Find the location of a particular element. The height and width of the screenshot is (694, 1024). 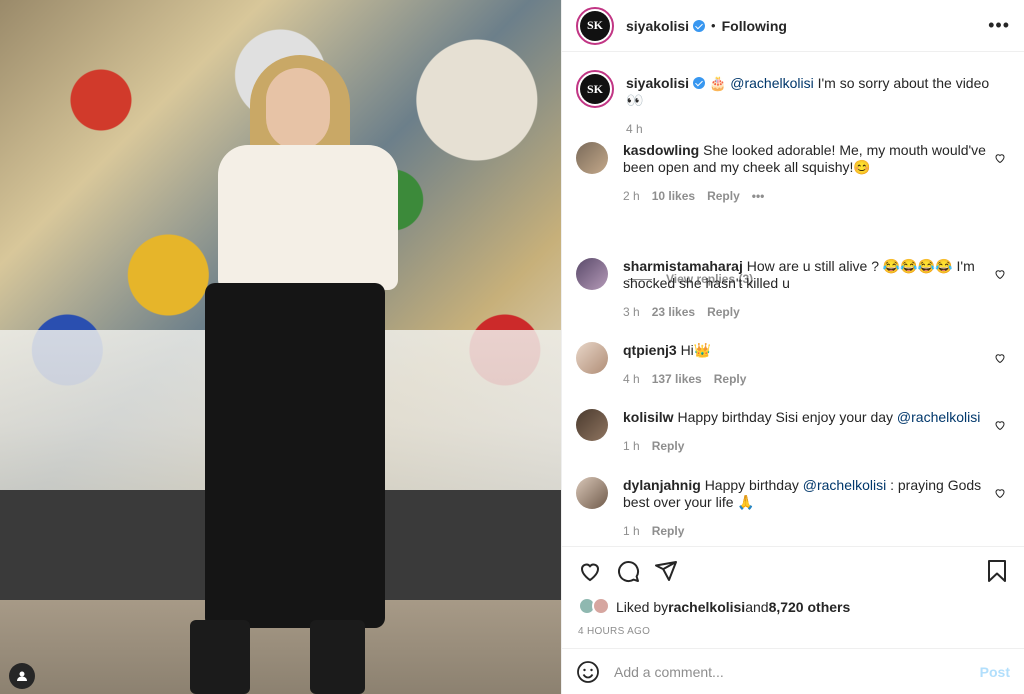

comment-likes: 10 likes is located at coordinates (673, 196).